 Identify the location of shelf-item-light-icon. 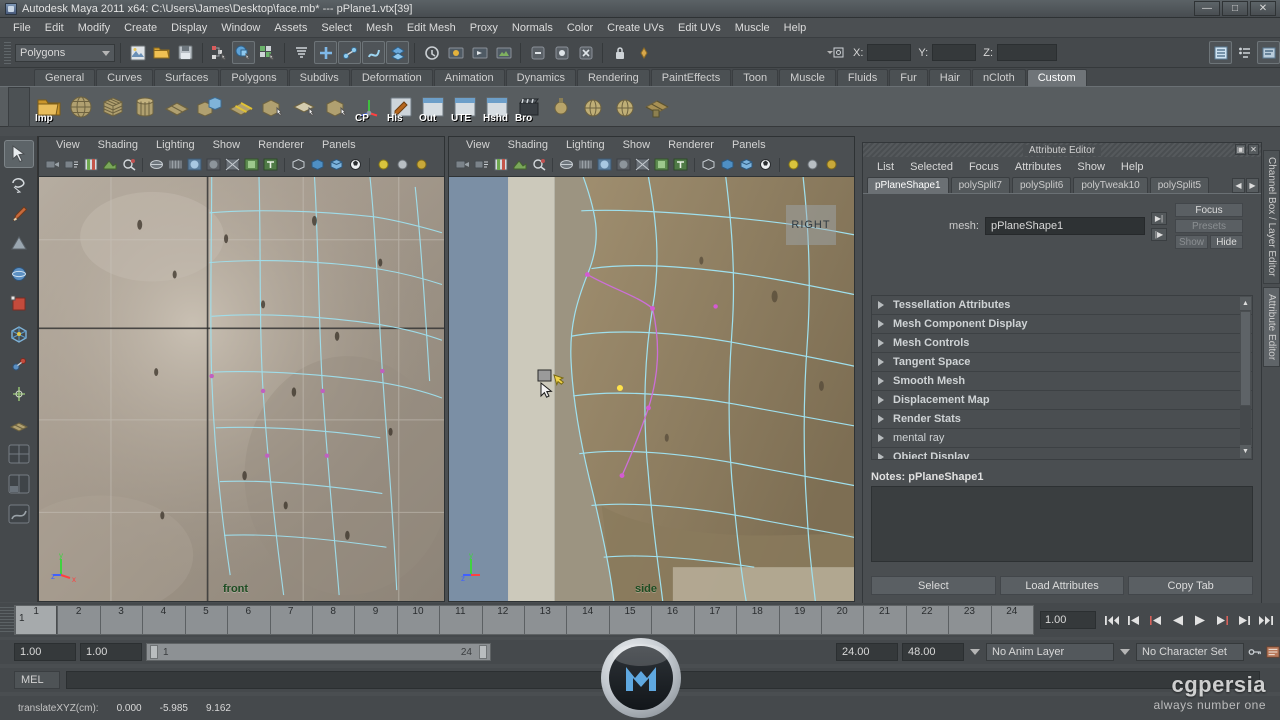
(561, 107).